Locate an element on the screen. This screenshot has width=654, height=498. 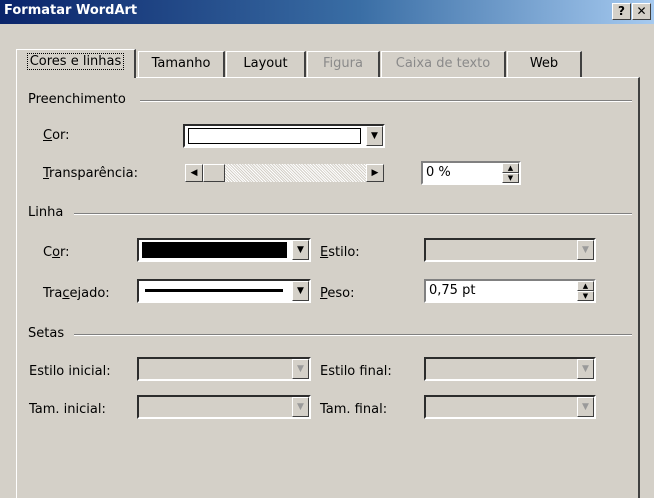
begin-style-dropdown: ▼ is located at coordinates (224, 369).